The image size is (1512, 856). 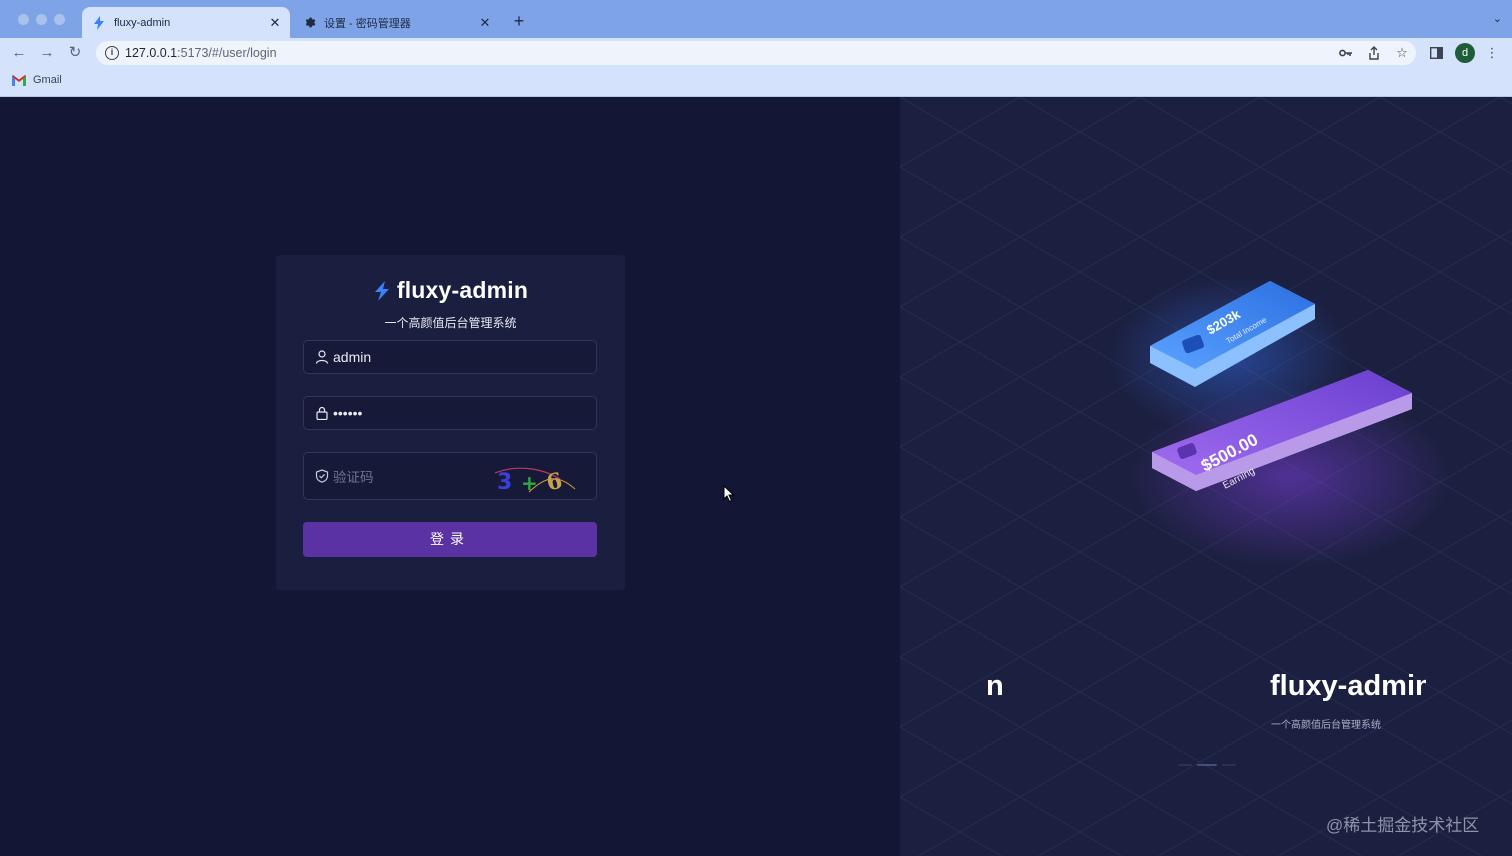 What do you see at coordinates (23, 19) in the screenshot?
I see `window-close-dot` at bounding box center [23, 19].